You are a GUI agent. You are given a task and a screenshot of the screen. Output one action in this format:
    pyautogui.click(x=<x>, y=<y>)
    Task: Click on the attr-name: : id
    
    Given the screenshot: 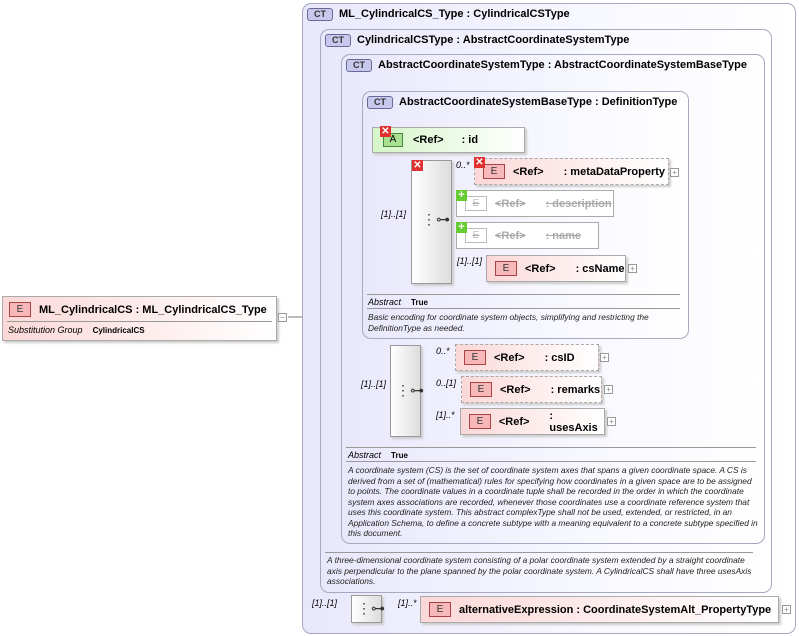 What is the action you would take?
    pyautogui.click(x=470, y=140)
    